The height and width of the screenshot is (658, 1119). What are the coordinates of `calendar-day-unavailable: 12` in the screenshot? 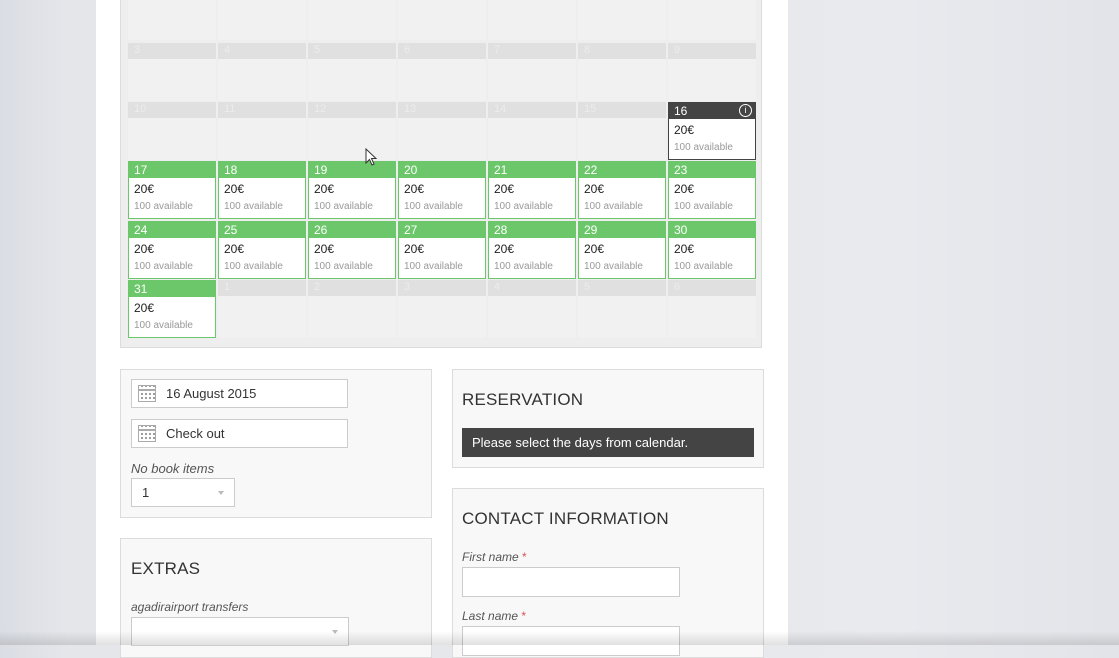 It's located at (352, 131).